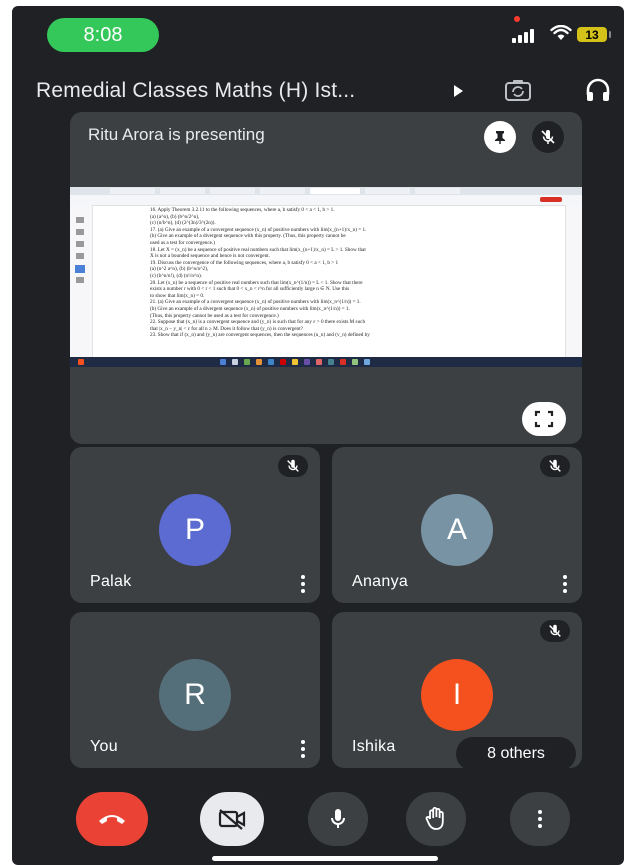  I want to click on more-options-button, so click(540, 819).